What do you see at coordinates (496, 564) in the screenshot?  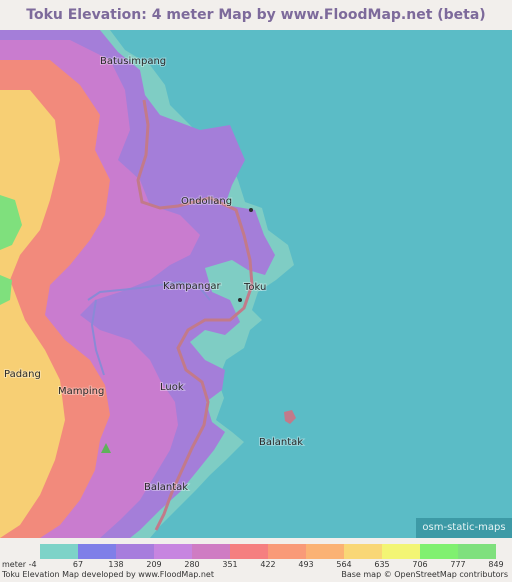 I see `legend-label: 849` at bounding box center [496, 564].